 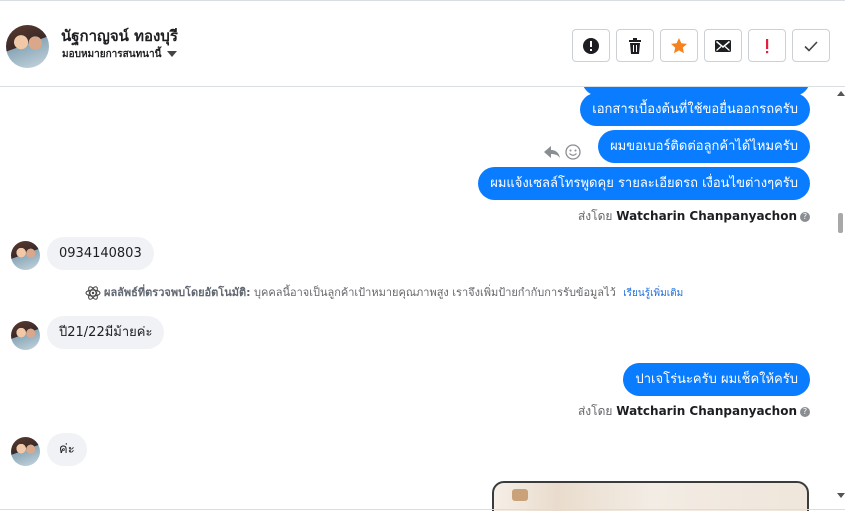 I want to click on caret-down-icon, so click(x=172, y=54).